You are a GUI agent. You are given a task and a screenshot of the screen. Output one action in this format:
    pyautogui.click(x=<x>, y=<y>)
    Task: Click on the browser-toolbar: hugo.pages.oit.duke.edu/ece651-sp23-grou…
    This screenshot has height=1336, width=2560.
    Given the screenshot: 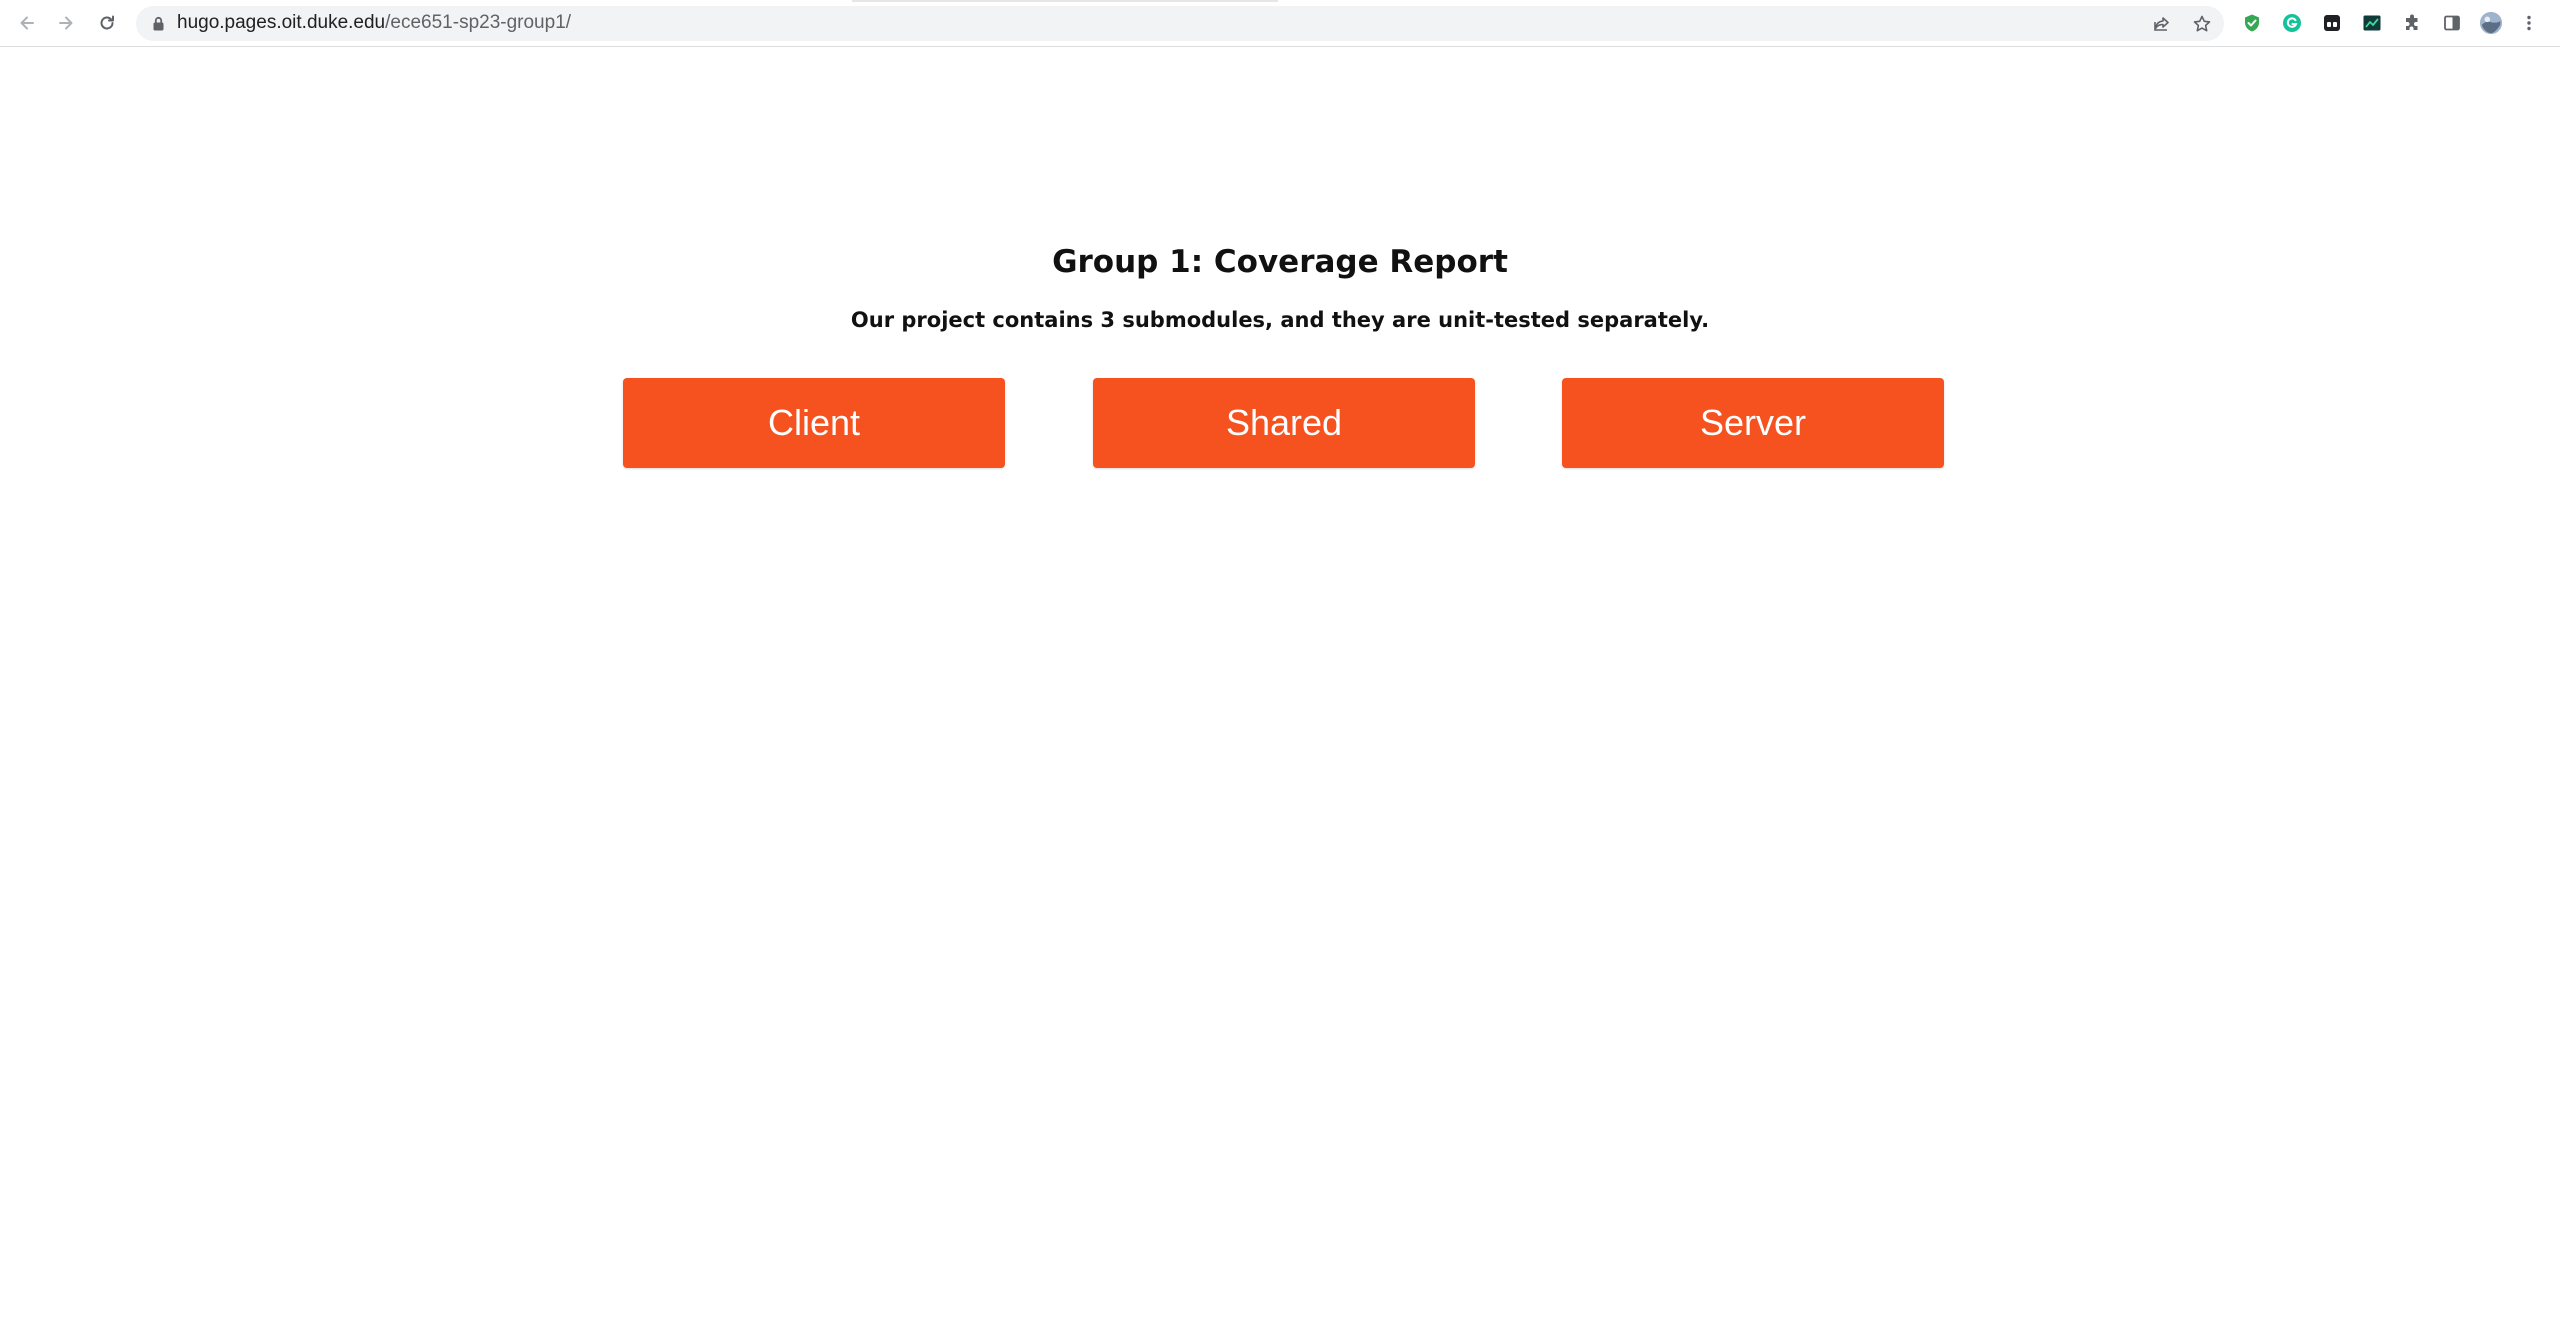 What is the action you would take?
    pyautogui.click(x=1280, y=23)
    